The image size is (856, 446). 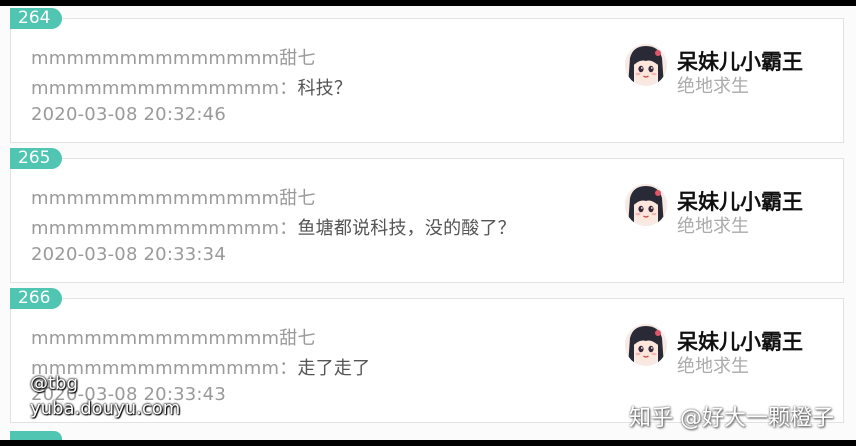 I want to click on zhihu-watermark: 知乎 @好大一颗橙子, so click(x=731, y=418).